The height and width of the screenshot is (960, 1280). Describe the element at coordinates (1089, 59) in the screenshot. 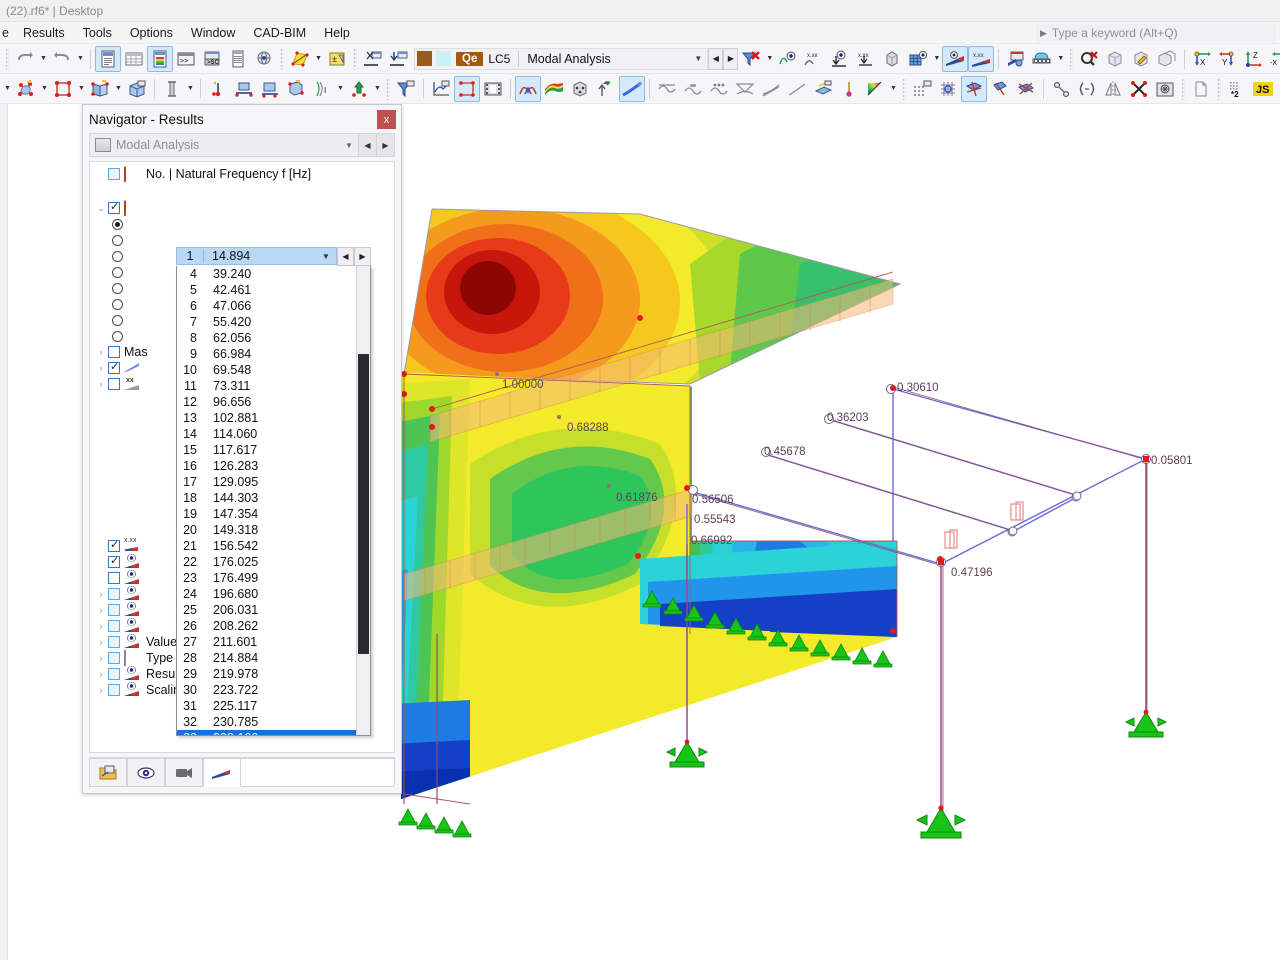

I see `zoom-delete-button` at that location.